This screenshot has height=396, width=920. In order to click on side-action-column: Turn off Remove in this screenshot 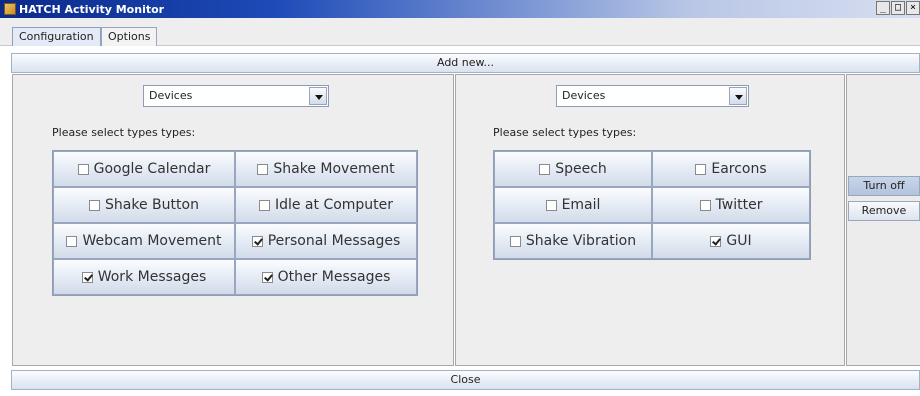, I will do `click(883, 220)`.